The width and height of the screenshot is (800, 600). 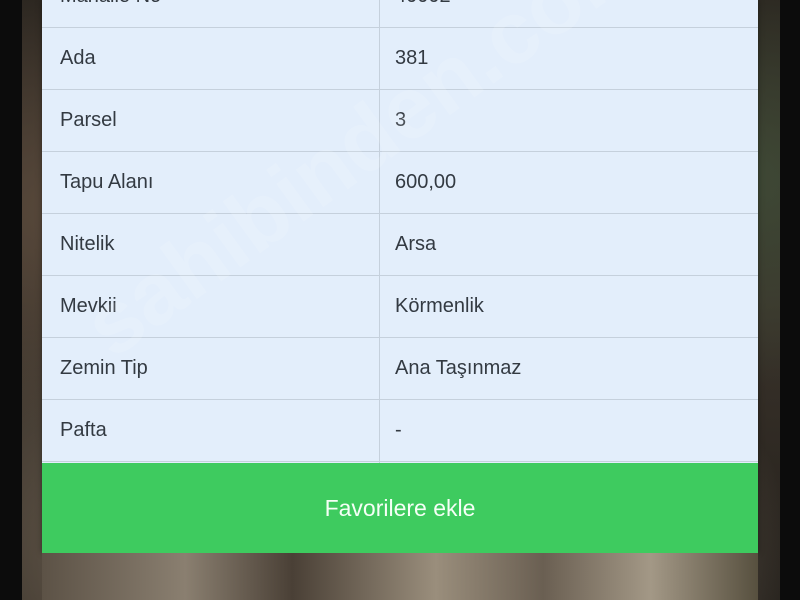 I want to click on background-photo-strip, so click(x=400, y=576).